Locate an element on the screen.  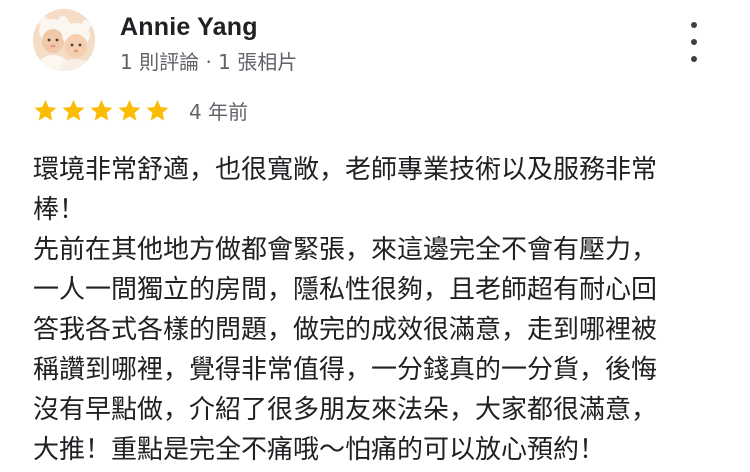
review-age: 4 年前 is located at coordinates (219, 111).